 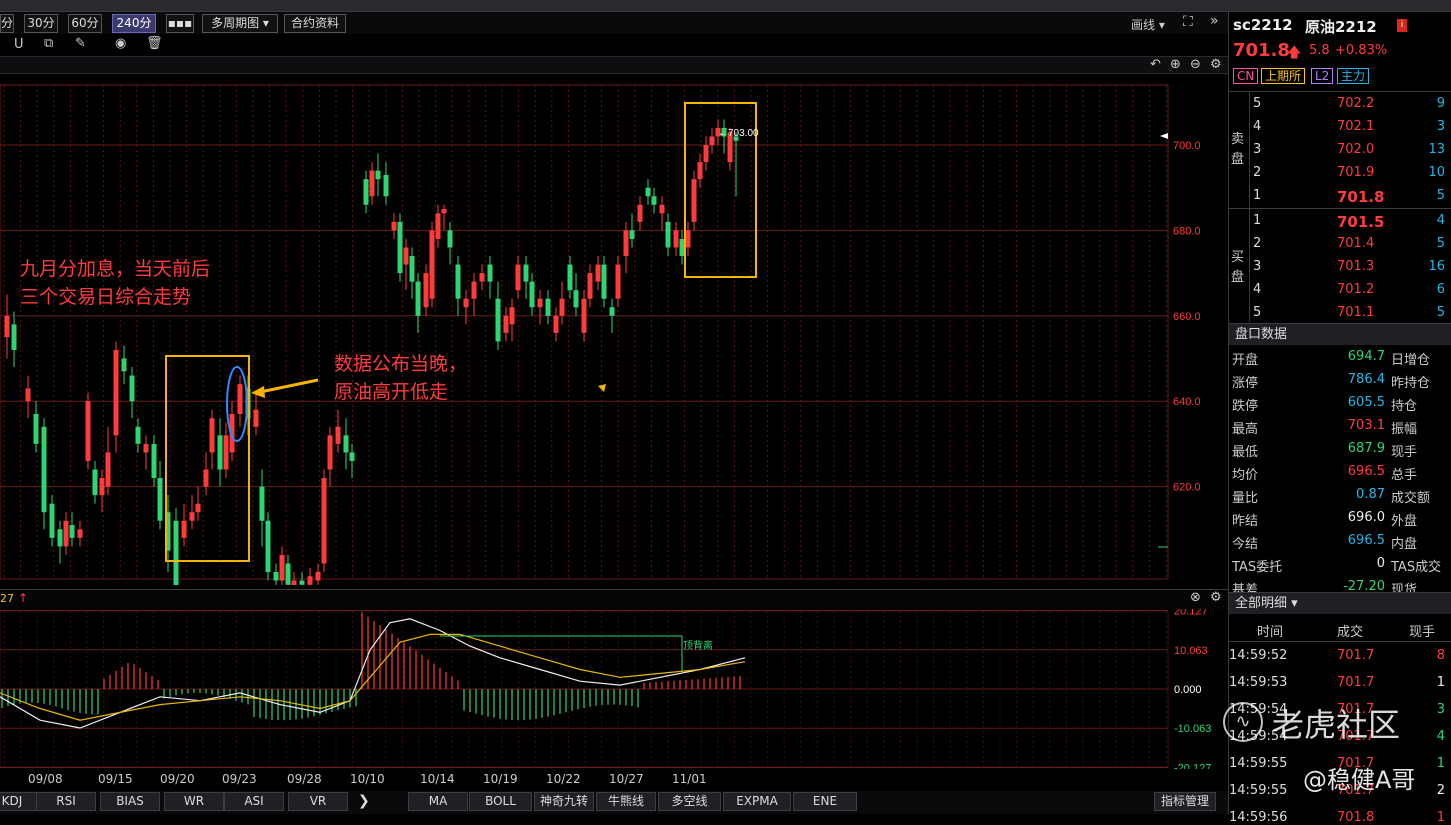 What do you see at coordinates (1245, 406) in the screenshot?
I see `stat-key: 跌停` at bounding box center [1245, 406].